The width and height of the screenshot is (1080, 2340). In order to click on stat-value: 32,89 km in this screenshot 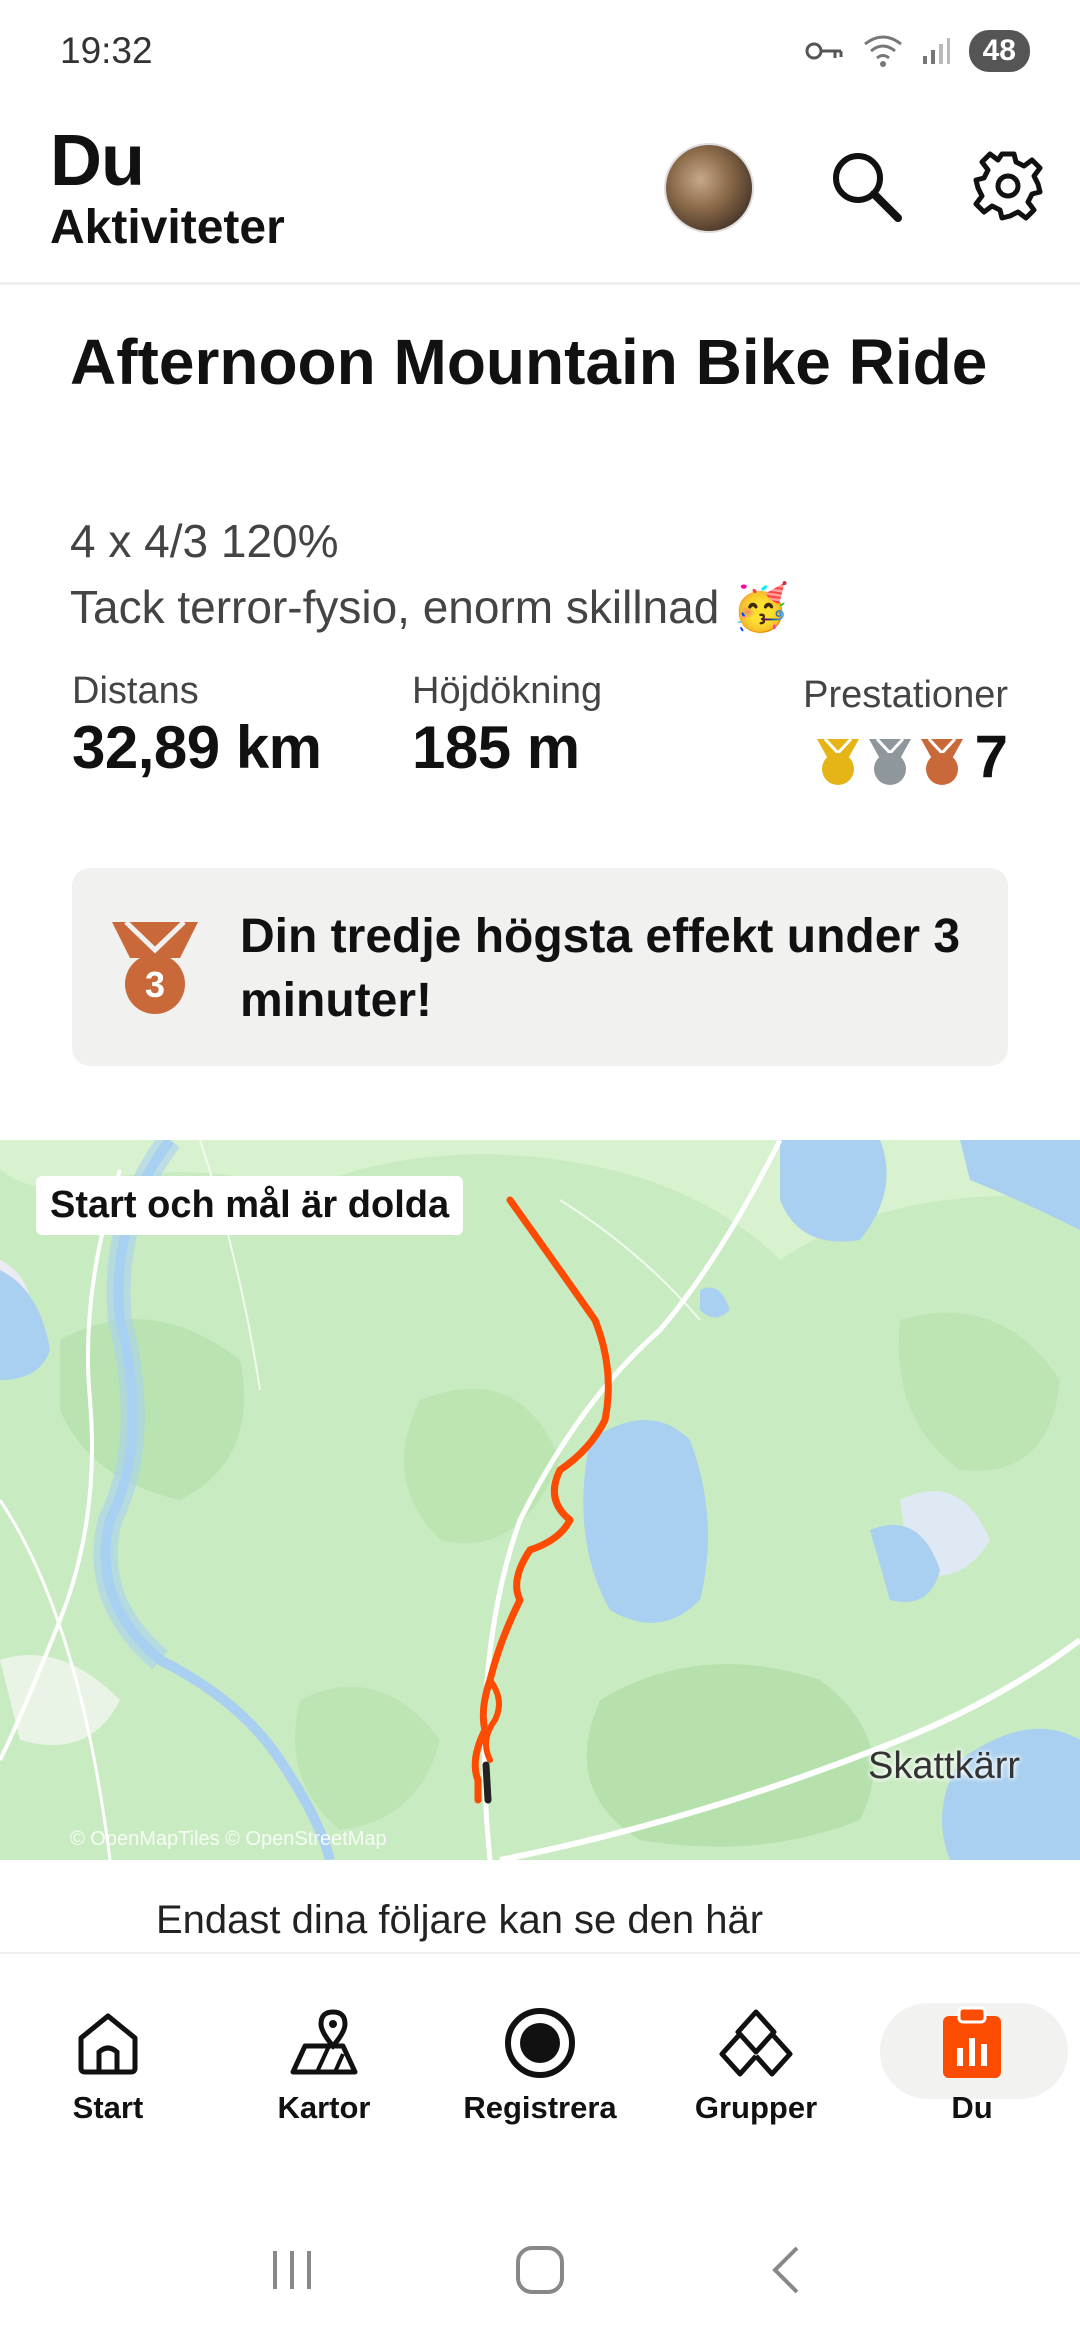, I will do `click(197, 747)`.